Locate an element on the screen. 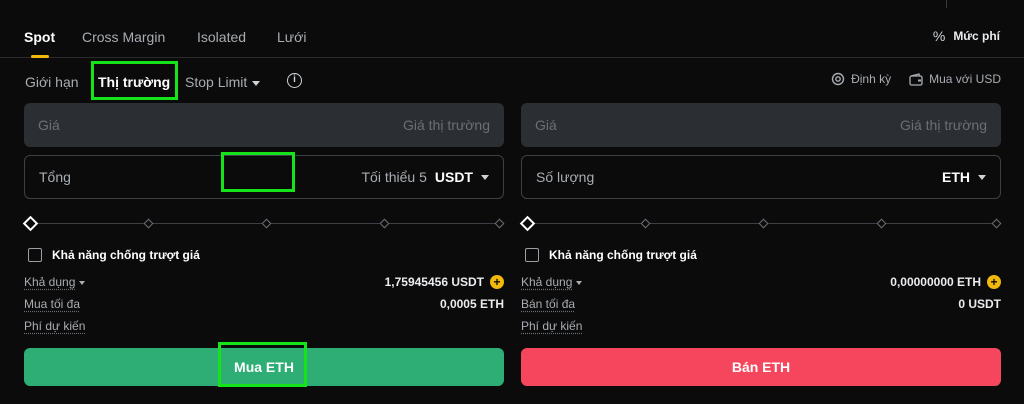  sell-quantity-input: Số lượng ETH is located at coordinates (761, 177).